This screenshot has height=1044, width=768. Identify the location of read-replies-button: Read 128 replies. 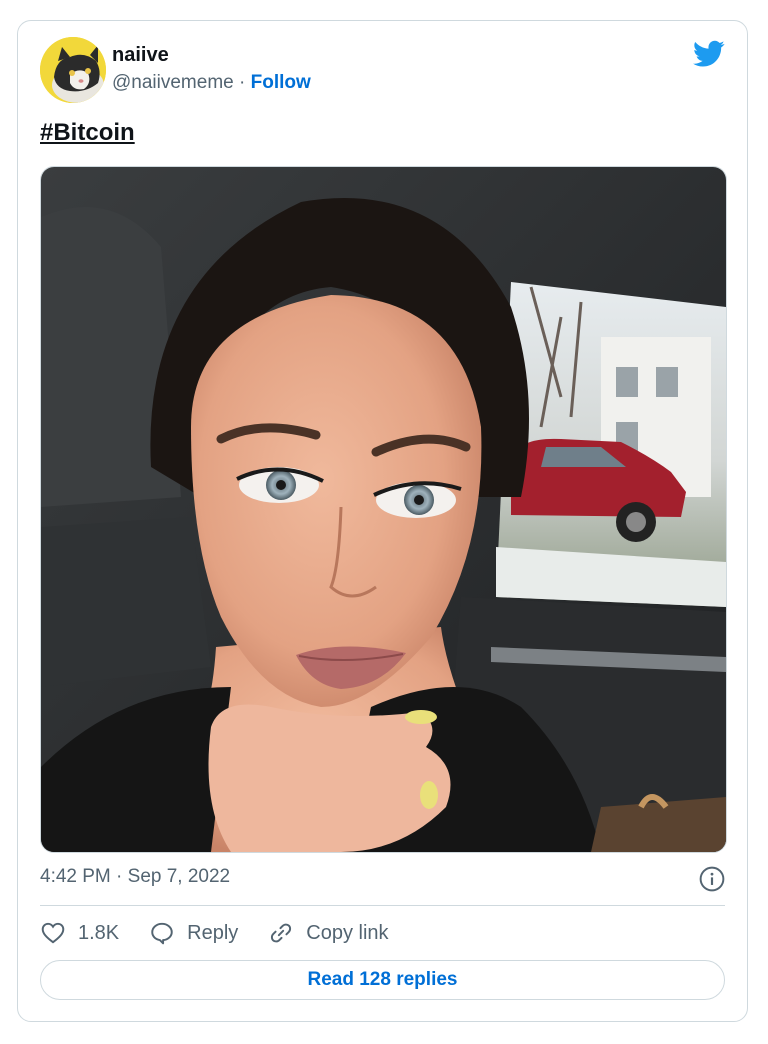
(382, 980).